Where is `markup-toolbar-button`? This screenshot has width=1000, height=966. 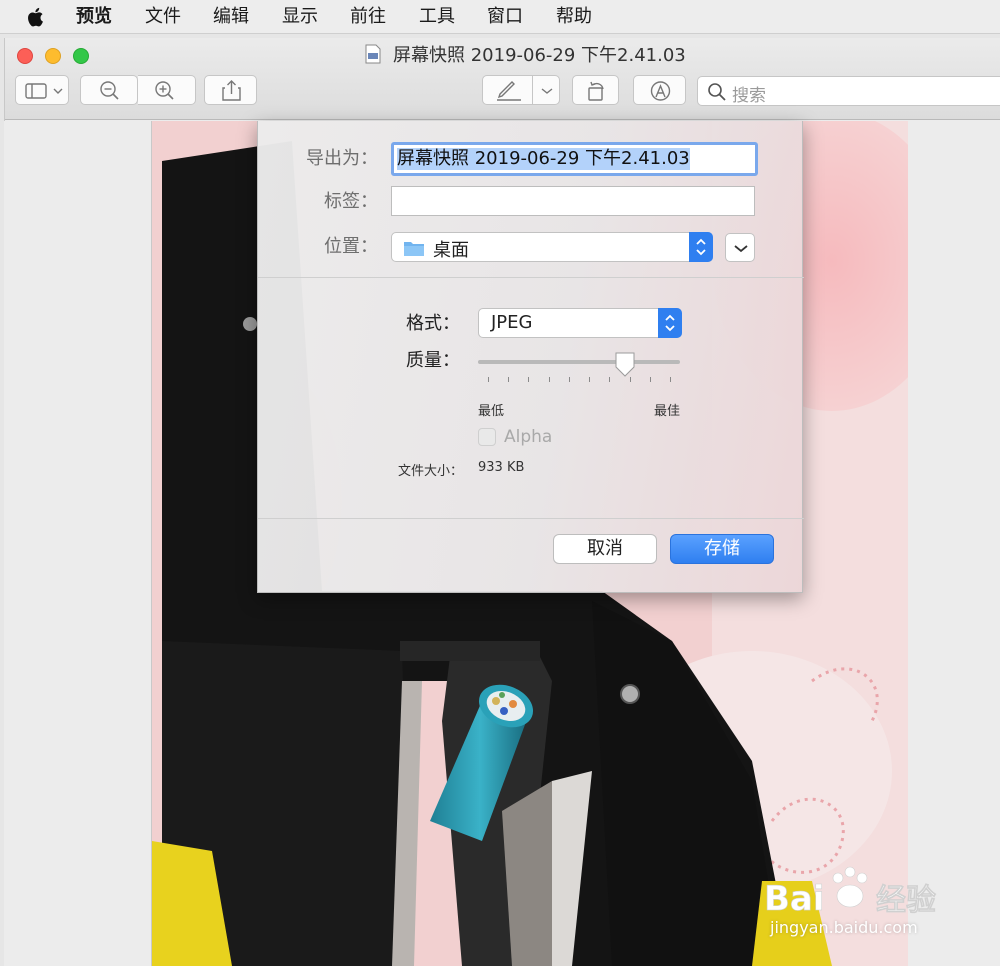
markup-toolbar-button is located at coordinates (659, 90).